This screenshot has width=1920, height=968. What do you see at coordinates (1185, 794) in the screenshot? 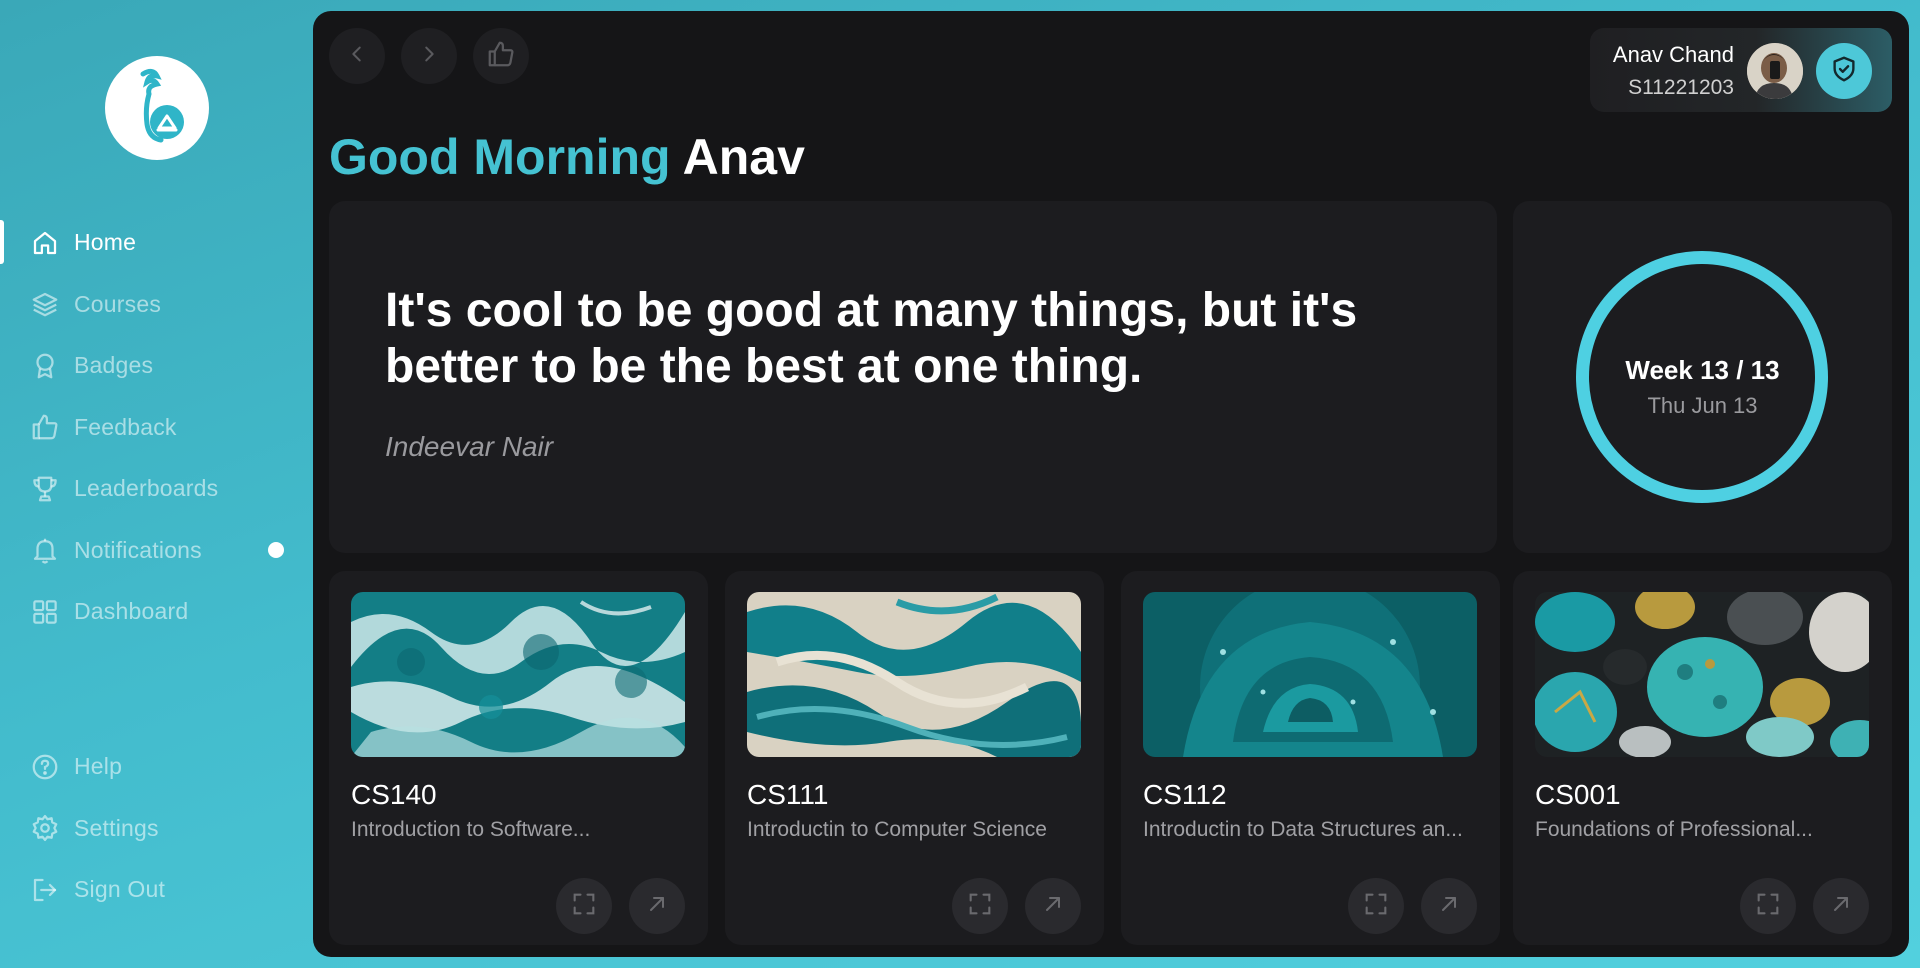
I see `course-code: CS112` at bounding box center [1185, 794].